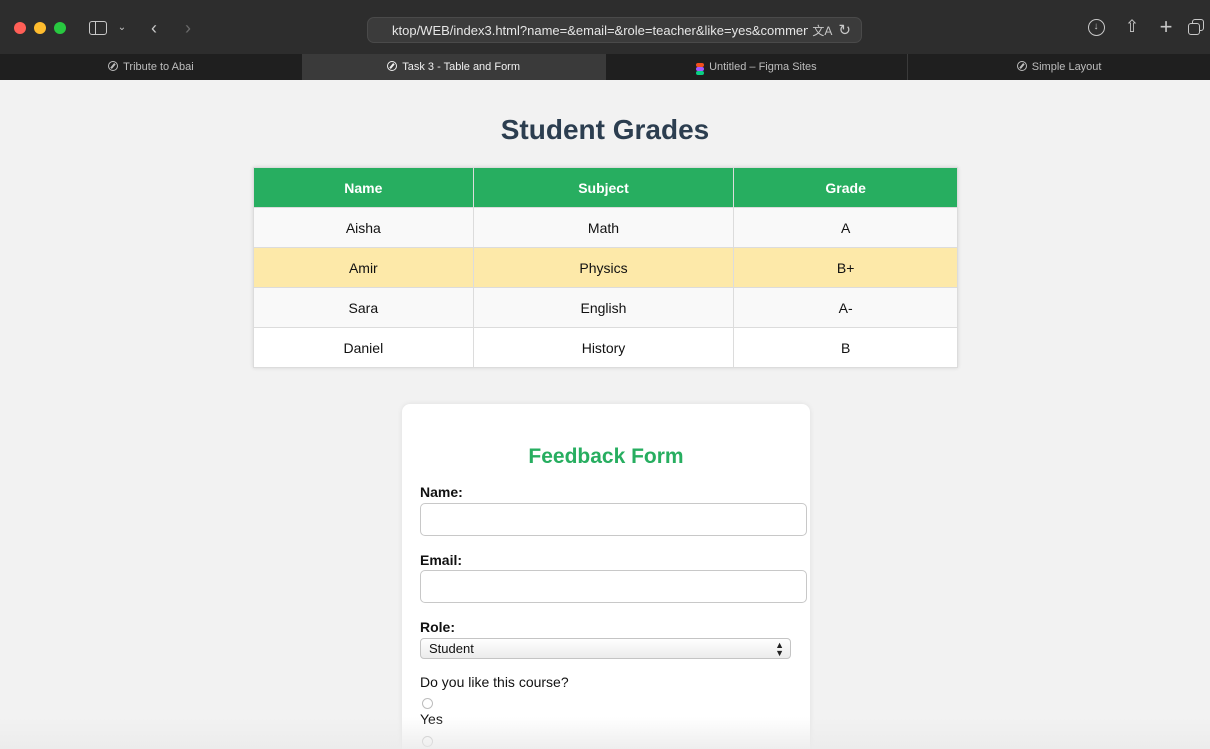  What do you see at coordinates (779, 649) in the screenshot?
I see `select-arrows-icon: ▲ ▼` at bounding box center [779, 649].